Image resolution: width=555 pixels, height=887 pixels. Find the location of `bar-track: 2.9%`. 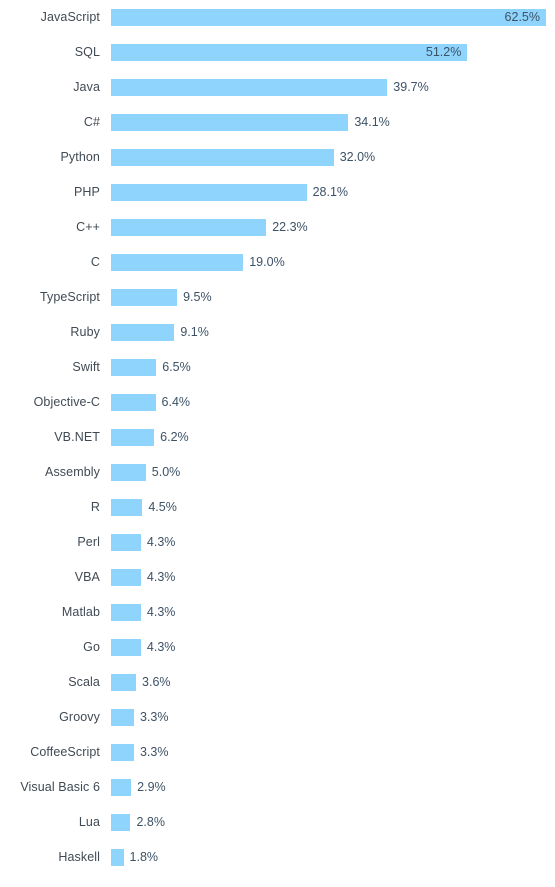

bar-track: 2.9% is located at coordinates (333, 787).